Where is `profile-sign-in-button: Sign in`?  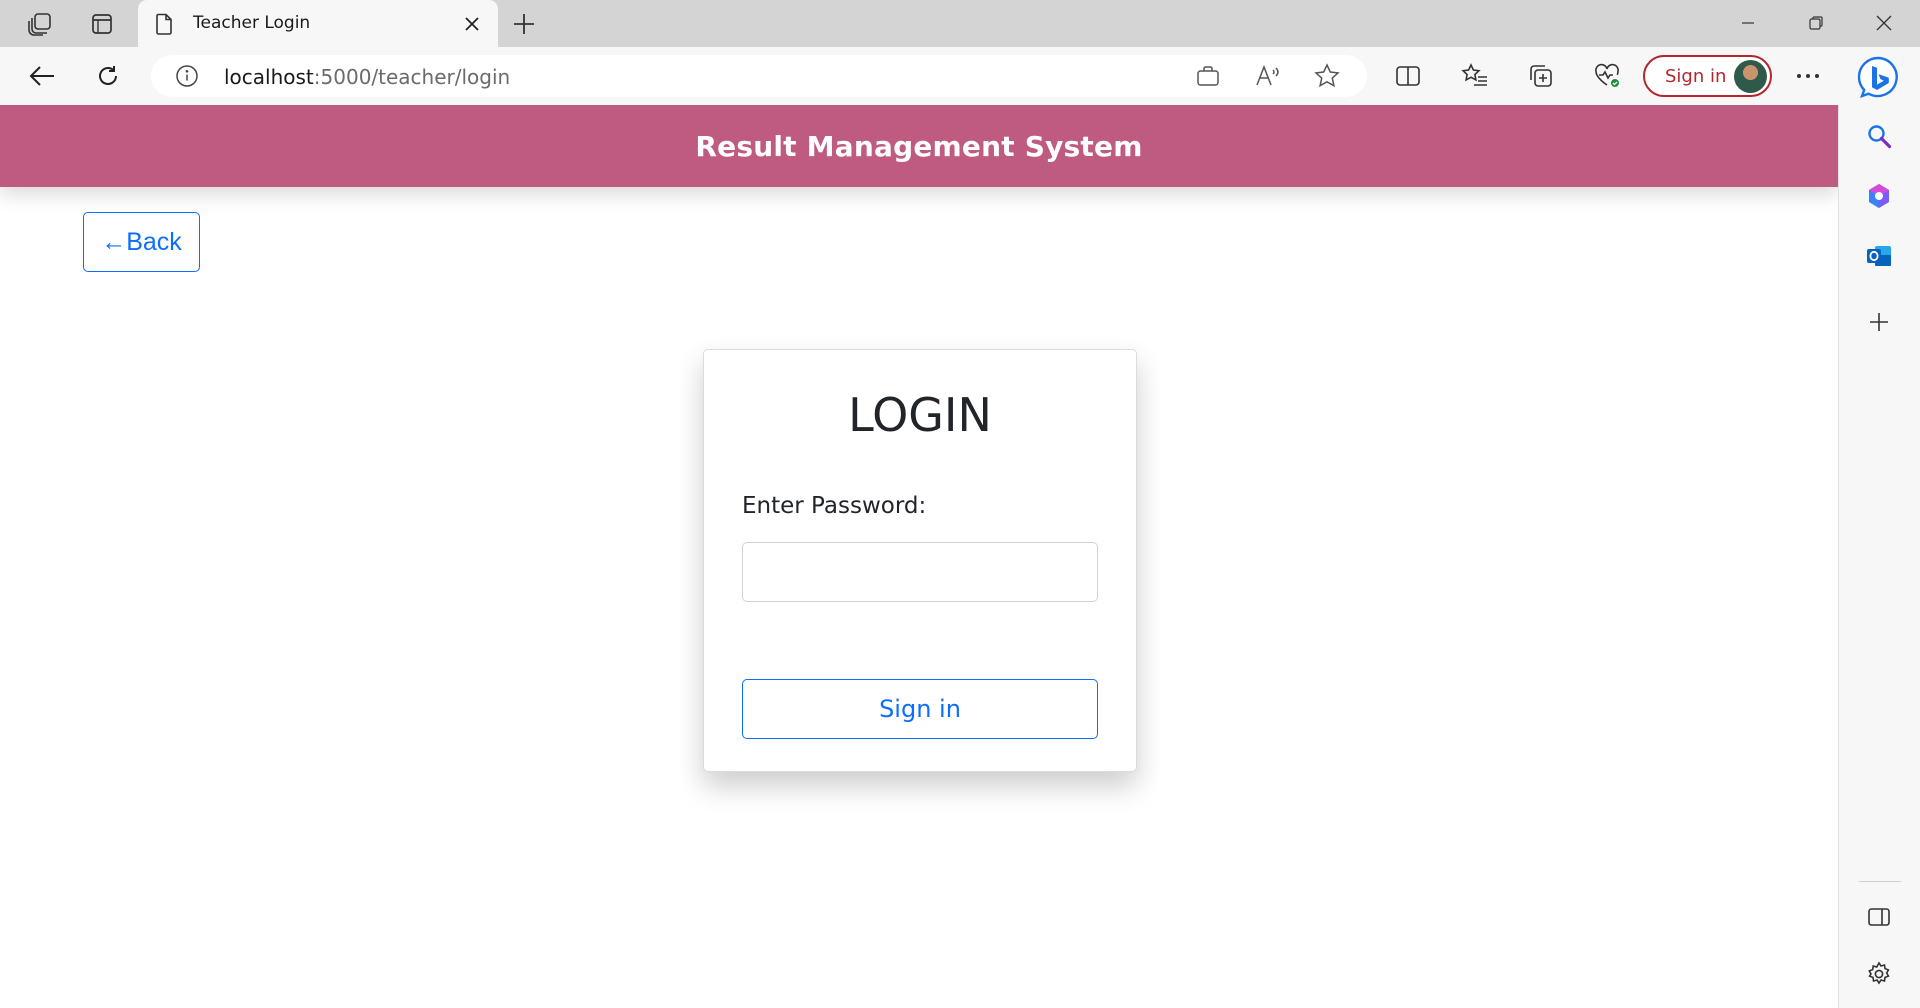 profile-sign-in-button: Sign in is located at coordinates (1707, 76).